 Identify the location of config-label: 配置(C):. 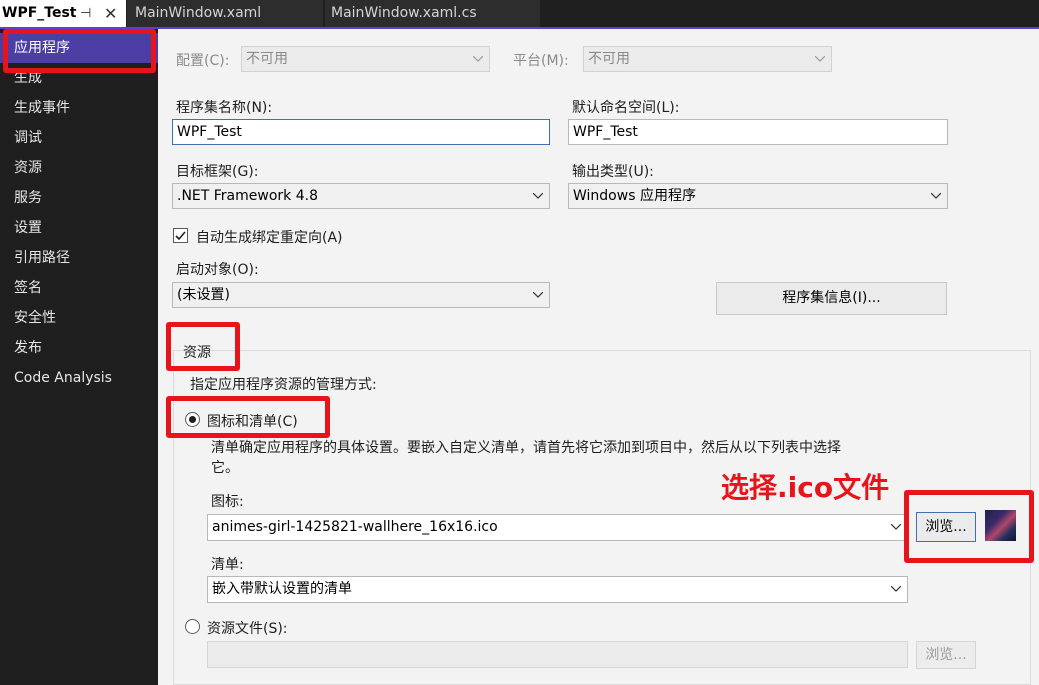
(203, 61).